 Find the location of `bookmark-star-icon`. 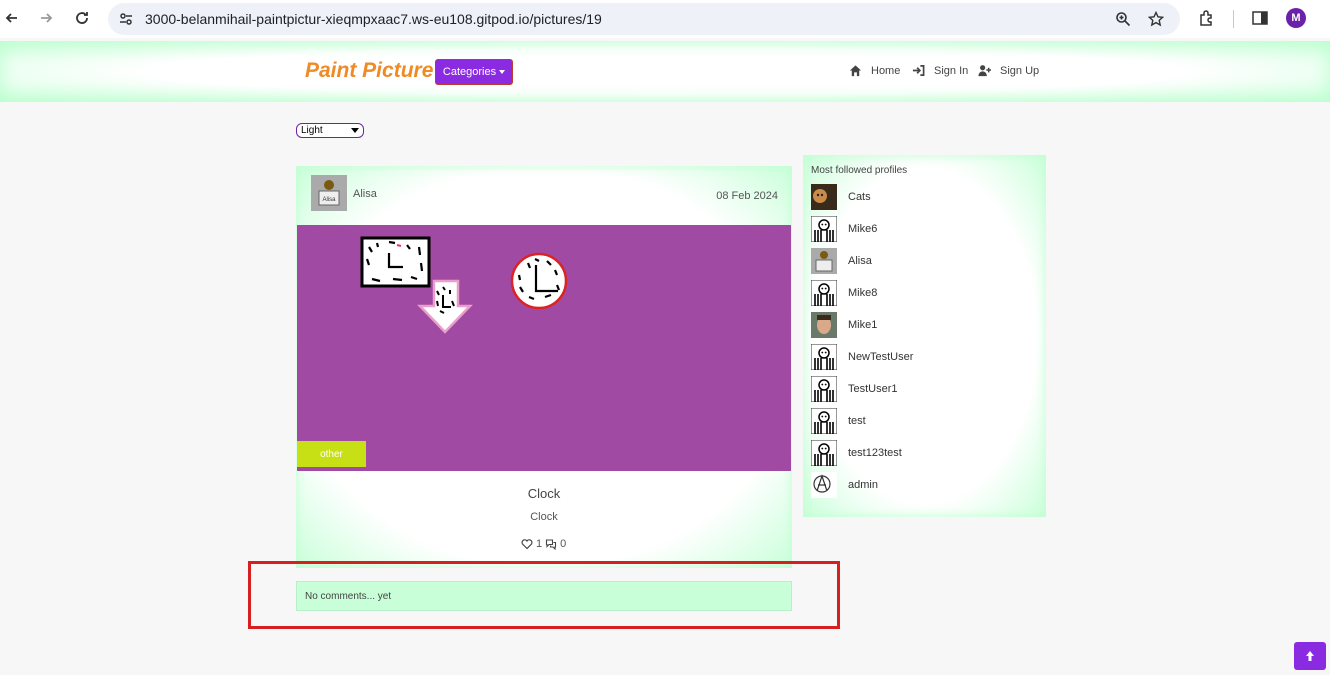

bookmark-star-icon is located at coordinates (1156, 19).